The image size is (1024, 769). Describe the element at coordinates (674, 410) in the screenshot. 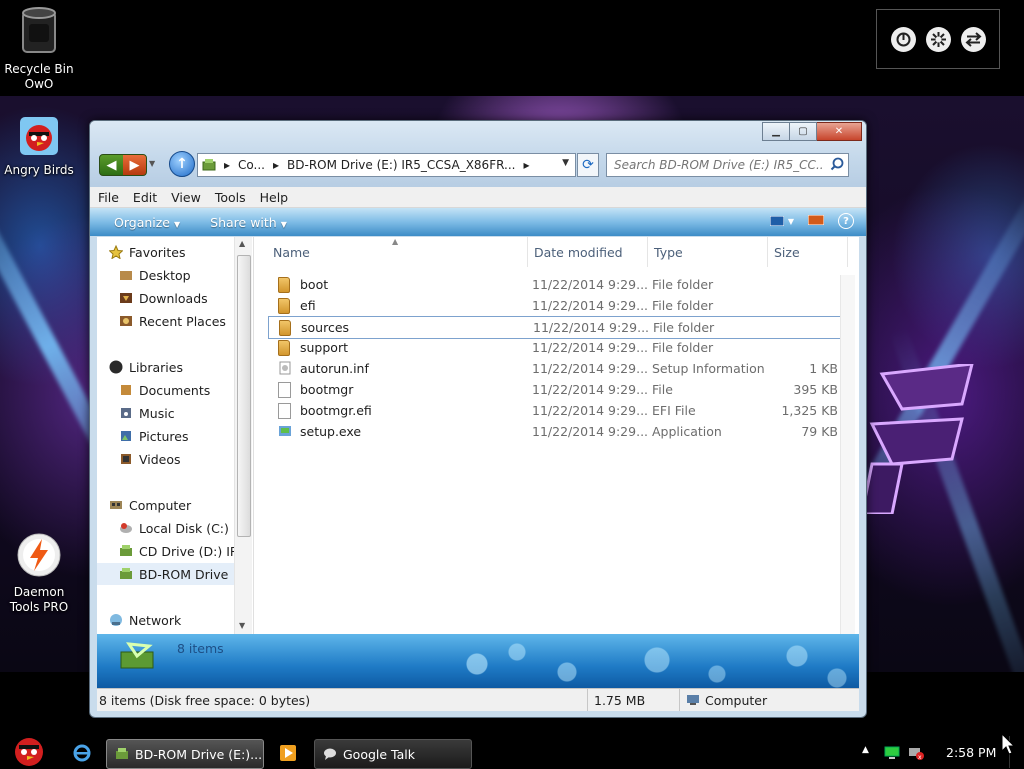

I see `file-type: EFI File` at that location.